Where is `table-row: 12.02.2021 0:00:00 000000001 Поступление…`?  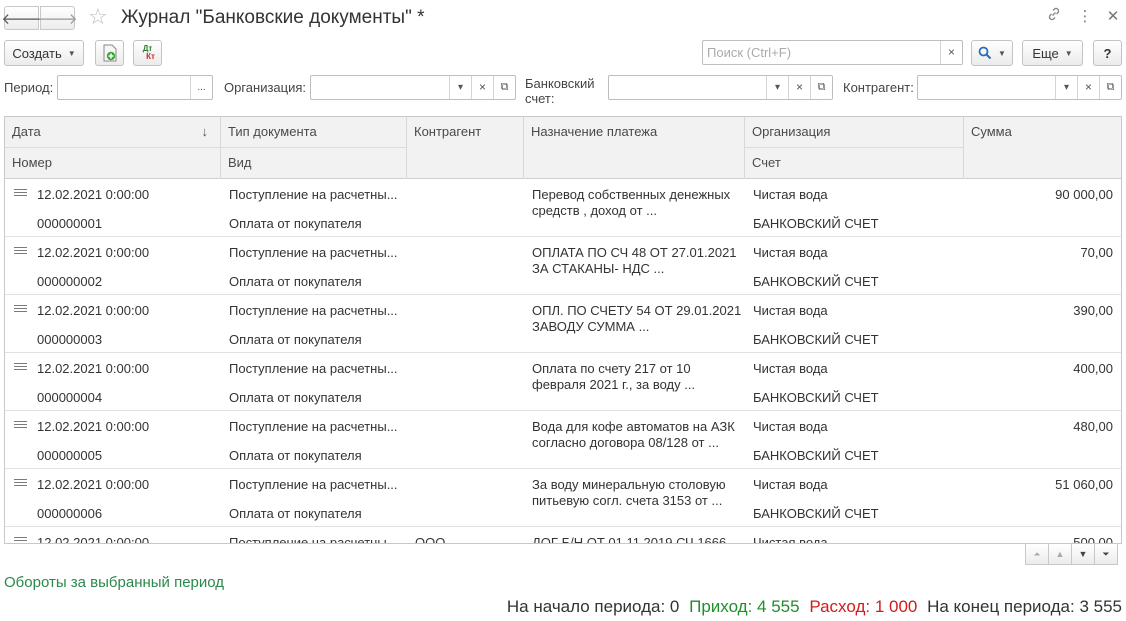
table-row: 12.02.2021 0:00:00 000000001 Поступление… is located at coordinates (563, 208).